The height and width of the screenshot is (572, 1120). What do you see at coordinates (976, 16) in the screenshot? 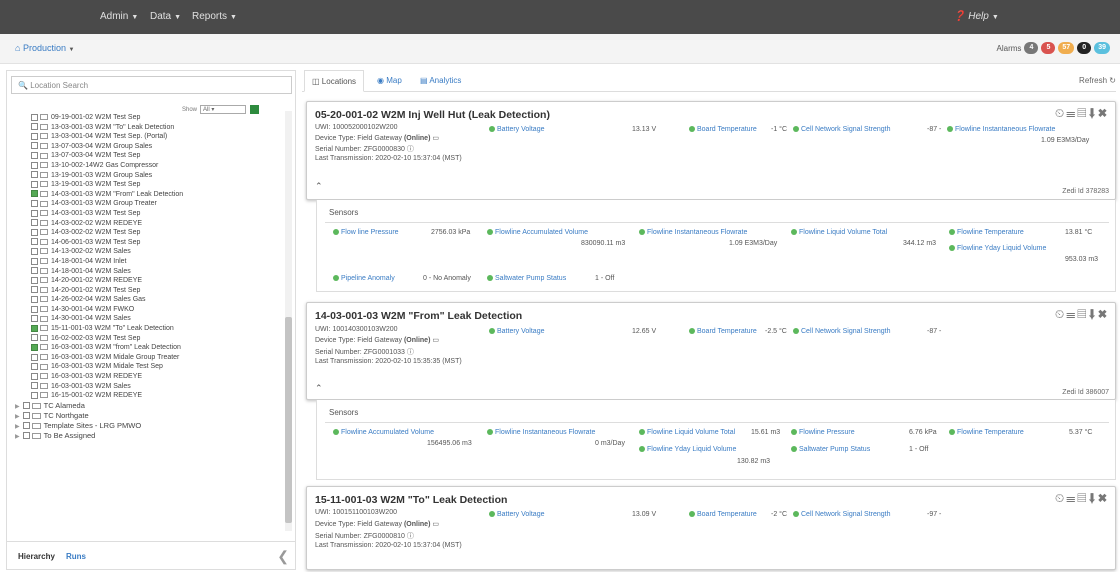
I see `menu-help: ❓ Help ▼` at bounding box center [976, 16].